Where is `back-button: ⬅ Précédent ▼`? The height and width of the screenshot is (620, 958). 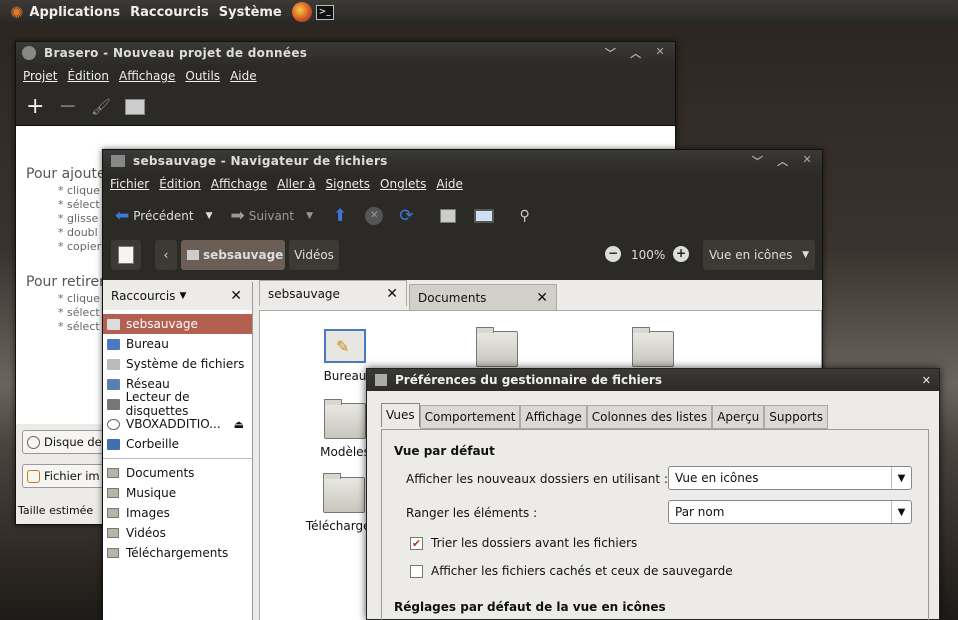
back-button: ⬅ Précédent ▼ is located at coordinates (164, 216).